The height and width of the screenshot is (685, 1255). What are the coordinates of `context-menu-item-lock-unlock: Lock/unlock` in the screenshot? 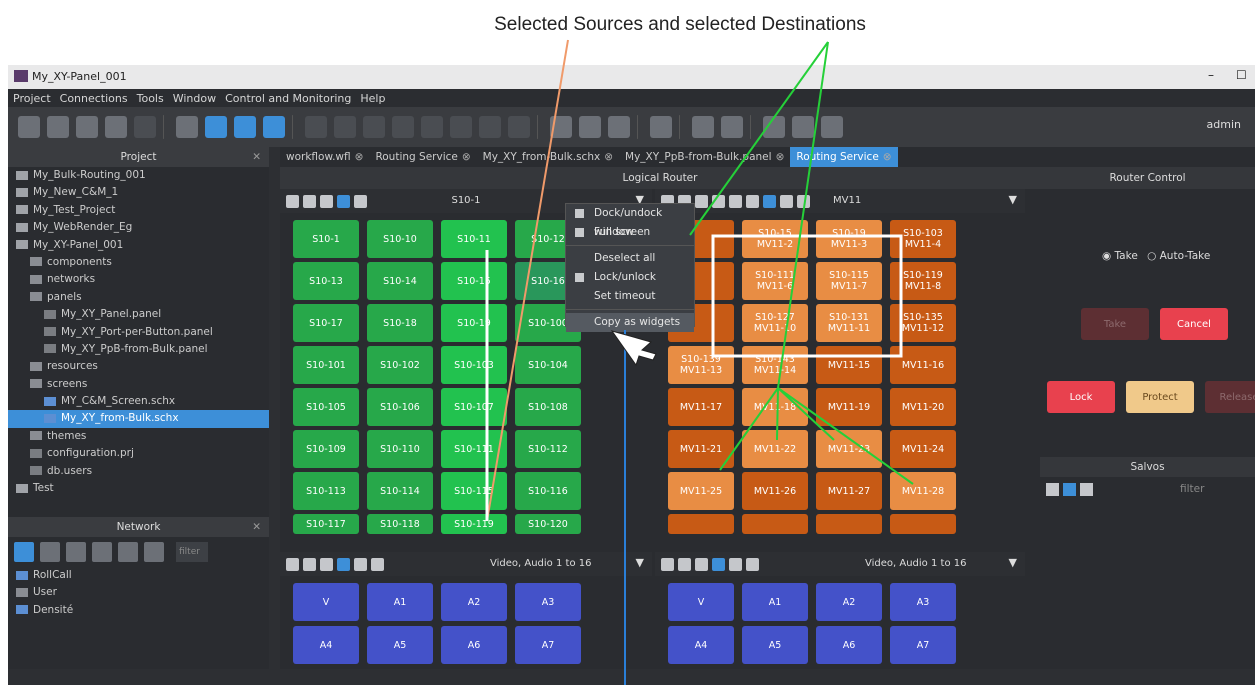 It's located at (630, 277).